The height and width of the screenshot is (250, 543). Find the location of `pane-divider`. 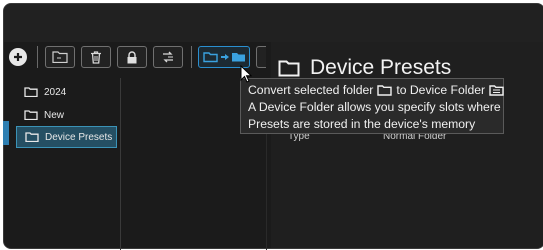

pane-divider is located at coordinates (120, 164).